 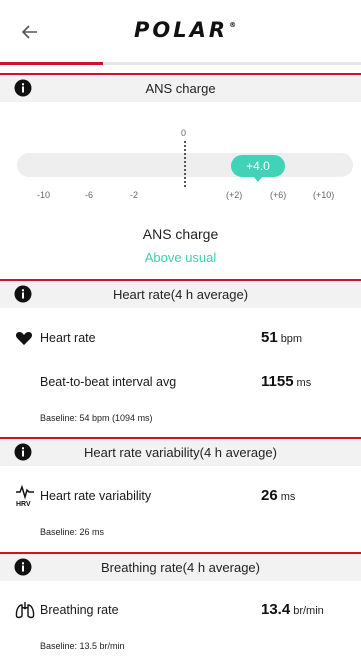 I want to click on section-title: Breathing rate(4 h average), so click(x=180, y=567).